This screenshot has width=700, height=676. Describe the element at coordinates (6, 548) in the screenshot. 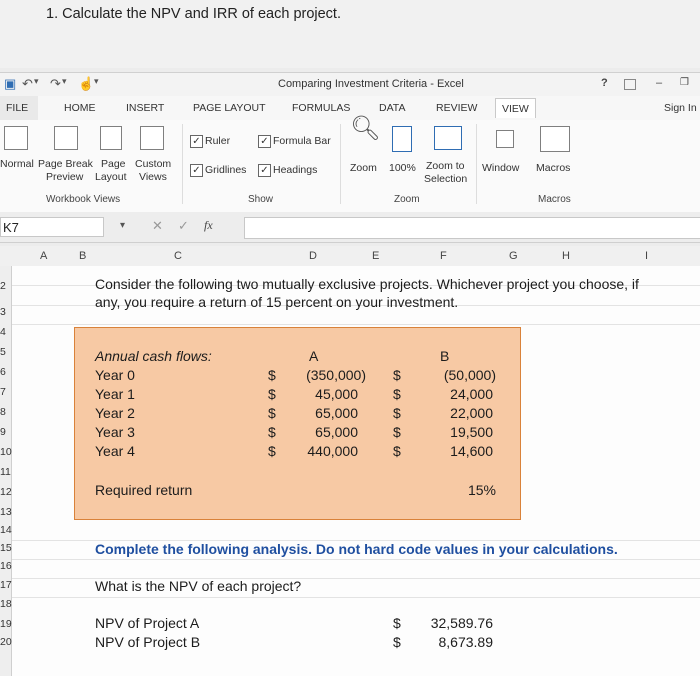

I see `row-header: 15` at that location.